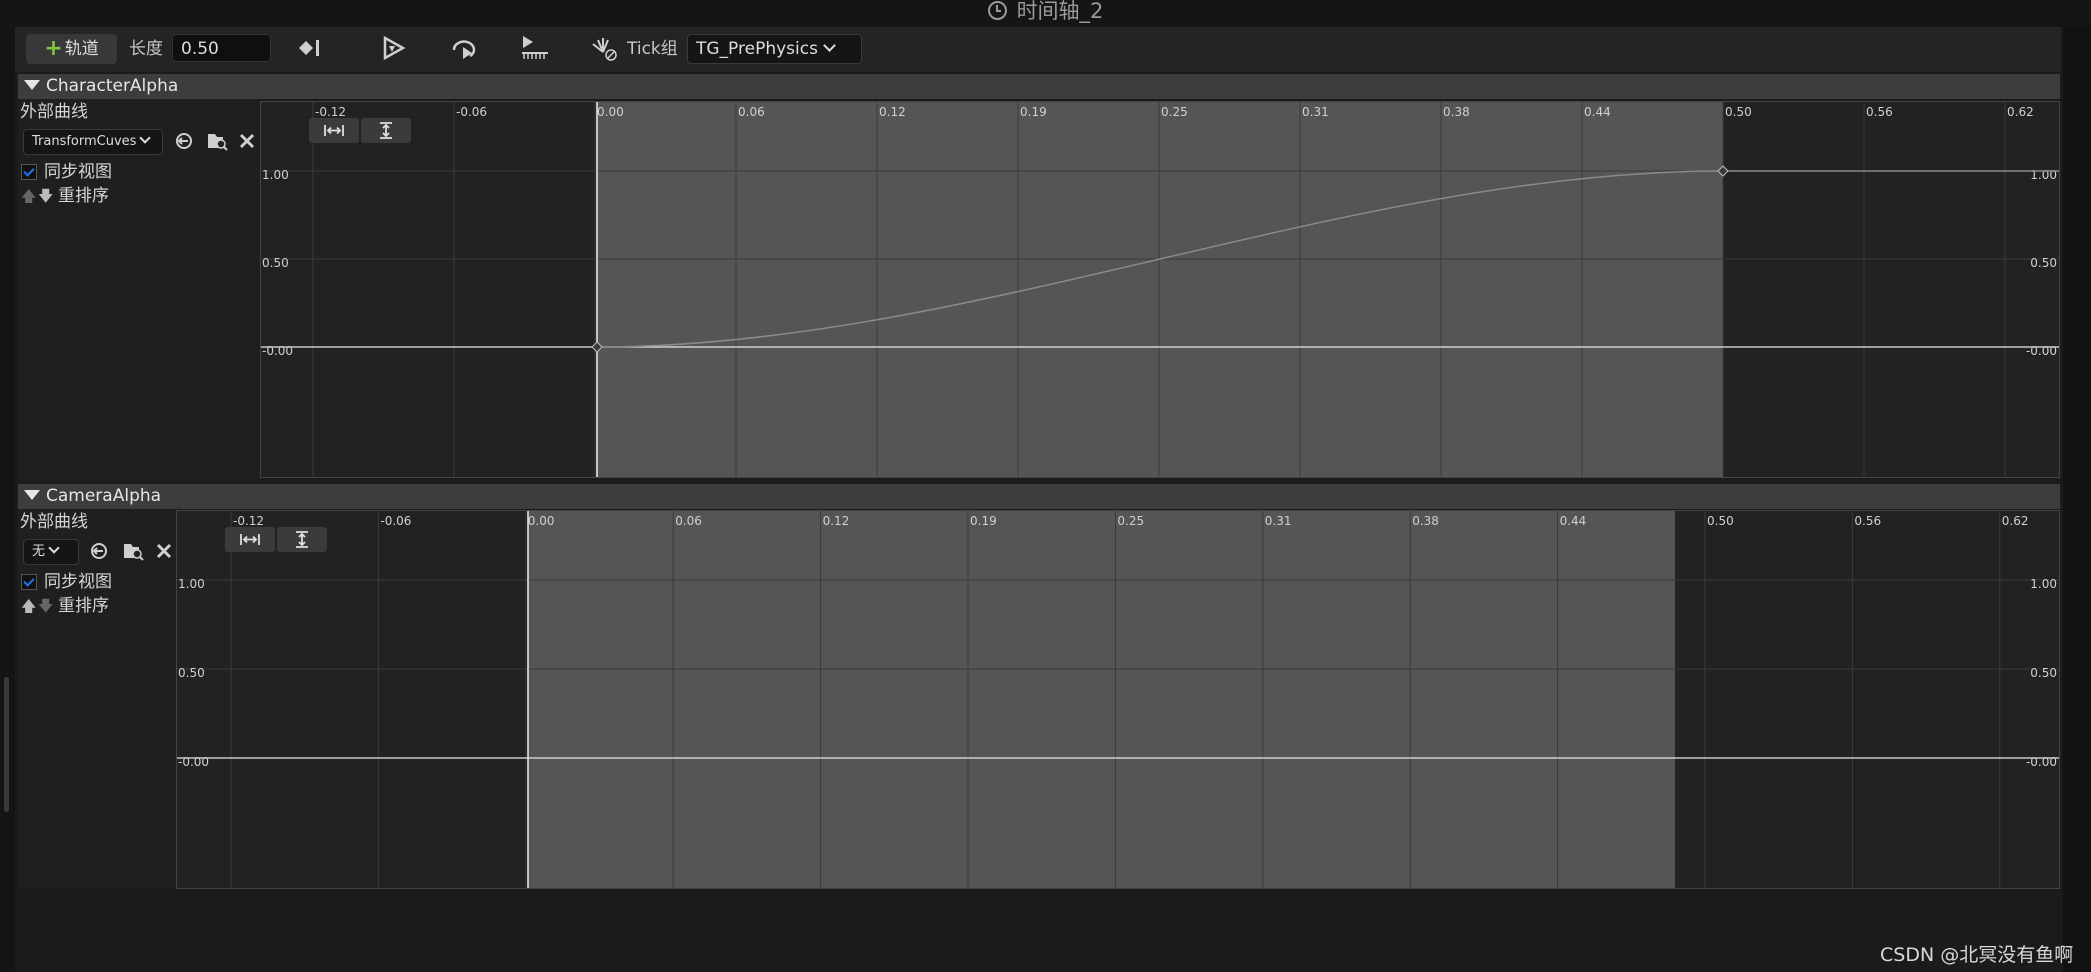 This screenshot has width=2091, height=972. Describe the element at coordinates (309, 48) in the screenshot. I see `keyframe-icon` at that location.